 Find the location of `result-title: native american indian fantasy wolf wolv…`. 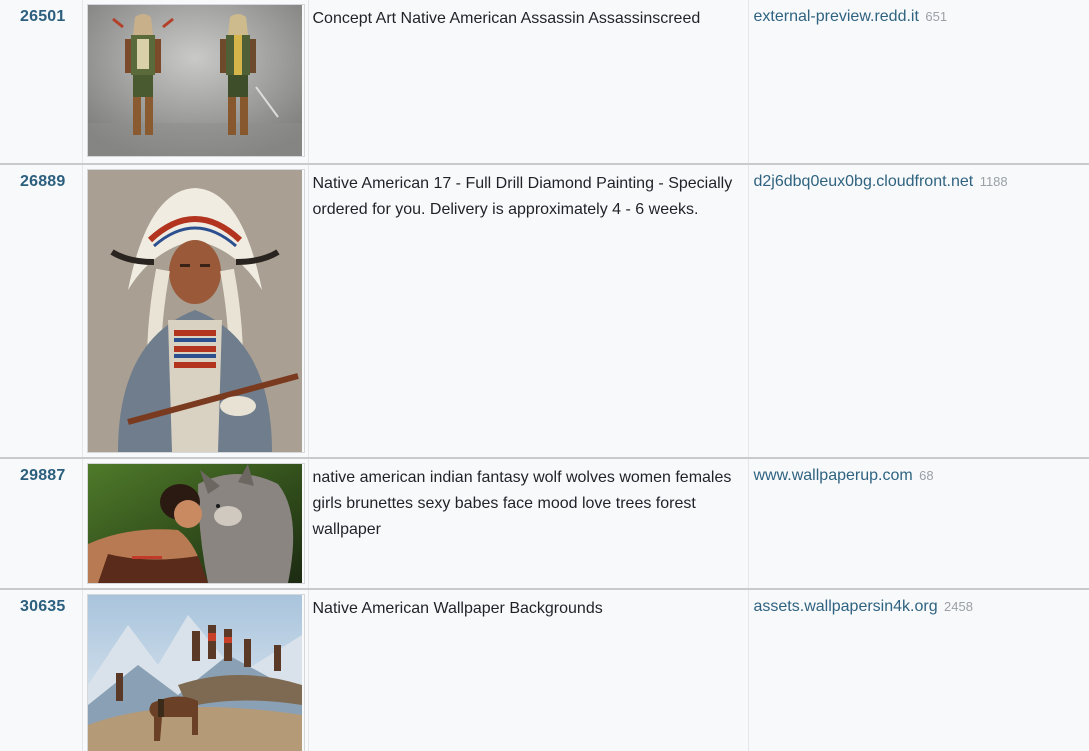

result-title: native american indian fantasy wolf wolv… is located at coordinates (522, 503).